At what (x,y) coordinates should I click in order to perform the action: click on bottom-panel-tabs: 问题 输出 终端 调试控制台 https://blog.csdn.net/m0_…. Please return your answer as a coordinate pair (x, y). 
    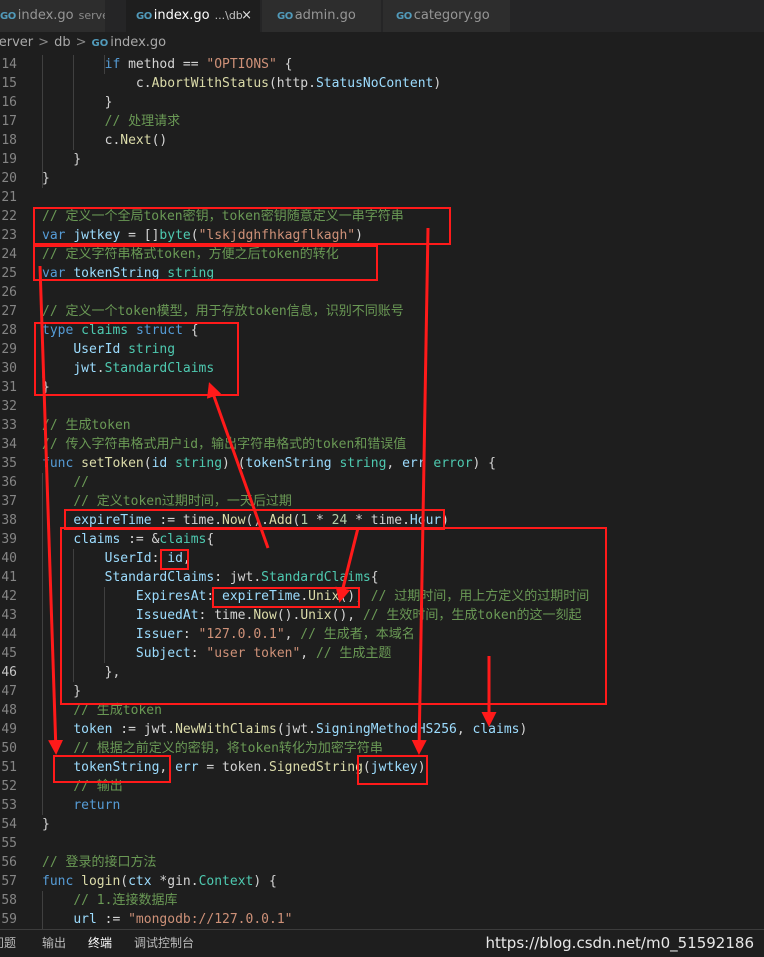
    Looking at the image, I should click on (382, 943).